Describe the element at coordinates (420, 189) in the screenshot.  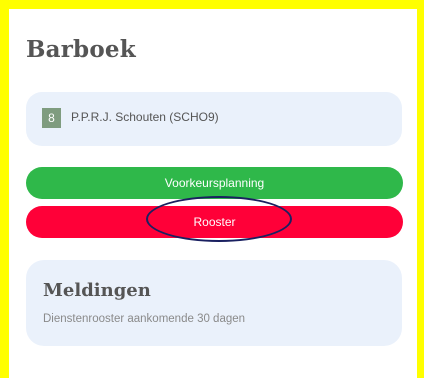
I see `highlight-frame-right` at that location.